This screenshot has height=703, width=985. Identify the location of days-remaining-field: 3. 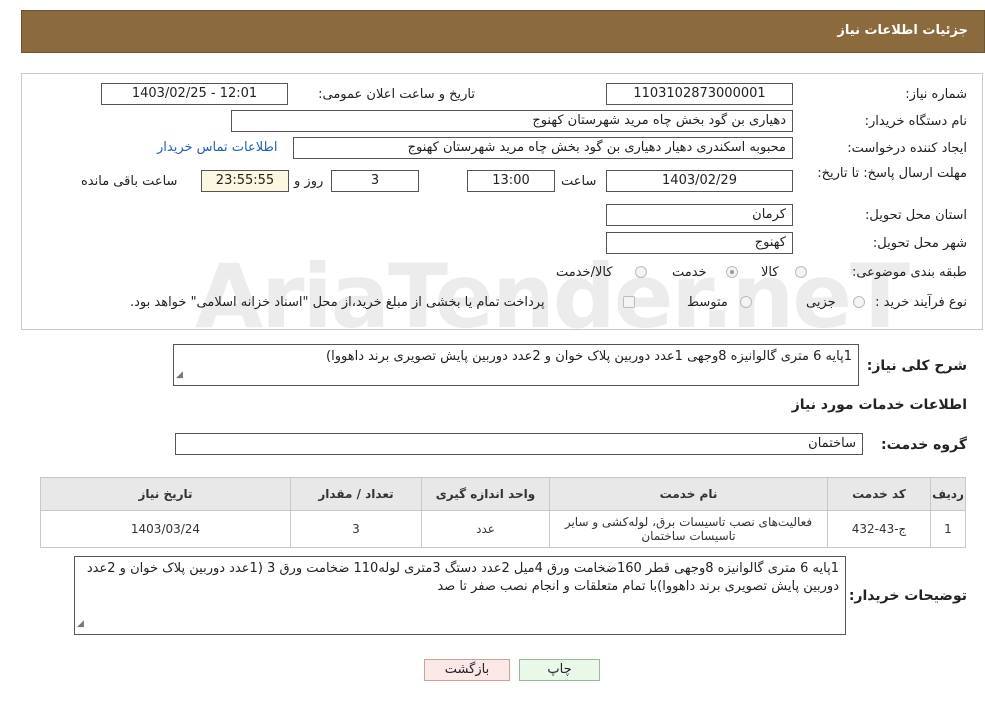
(375, 181).